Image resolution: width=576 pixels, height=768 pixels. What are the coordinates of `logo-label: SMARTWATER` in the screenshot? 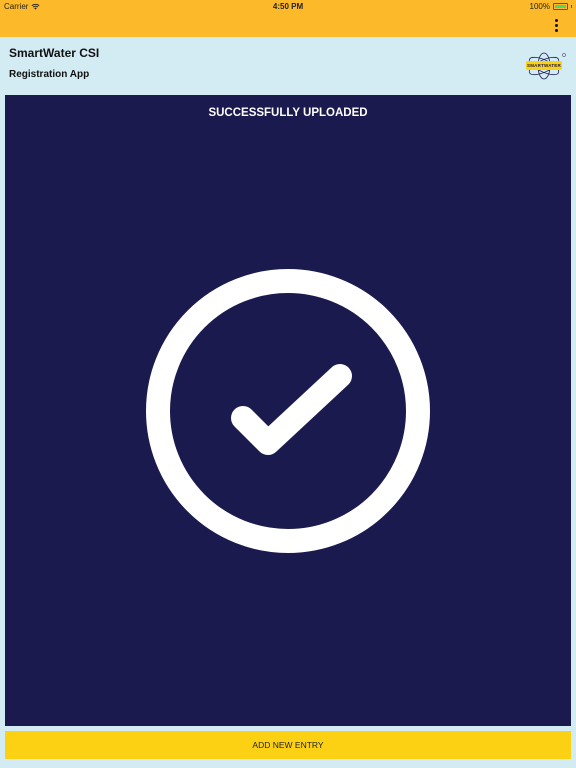 It's located at (544, 65).